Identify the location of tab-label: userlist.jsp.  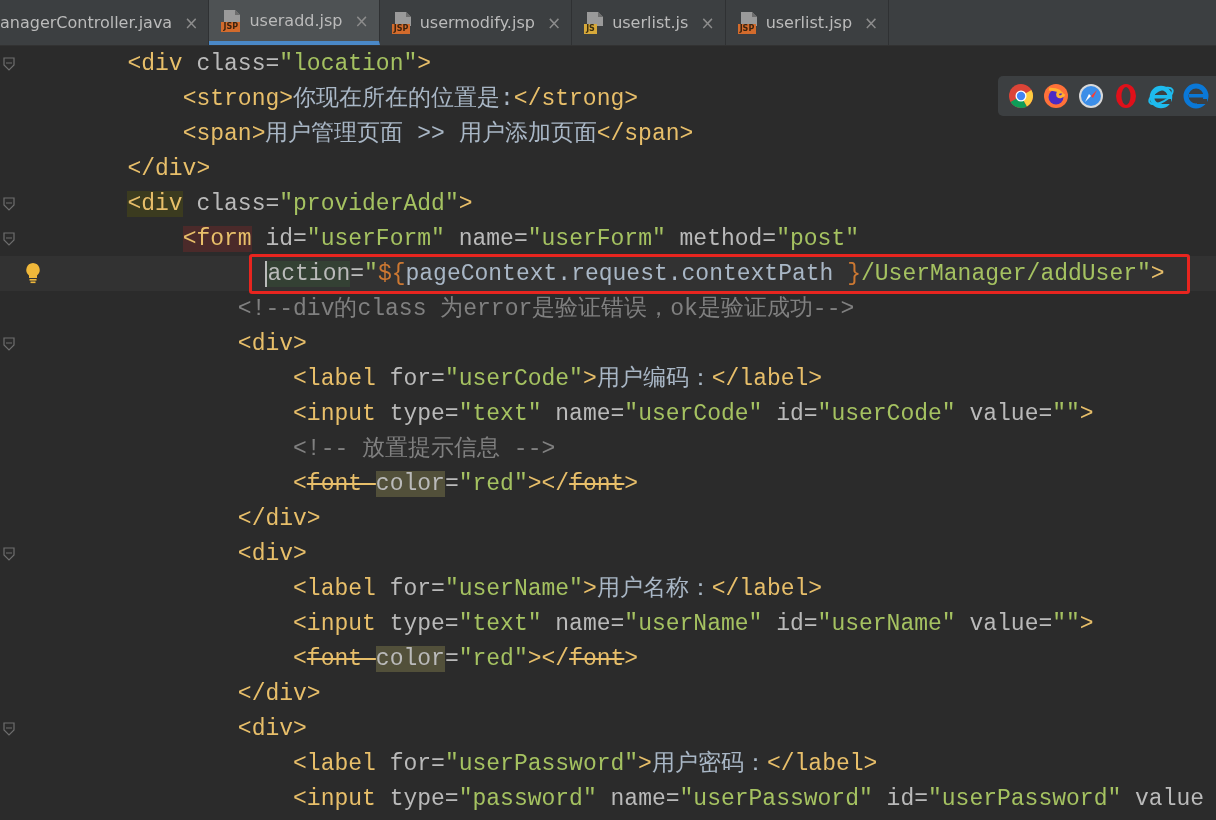
(809, 22).